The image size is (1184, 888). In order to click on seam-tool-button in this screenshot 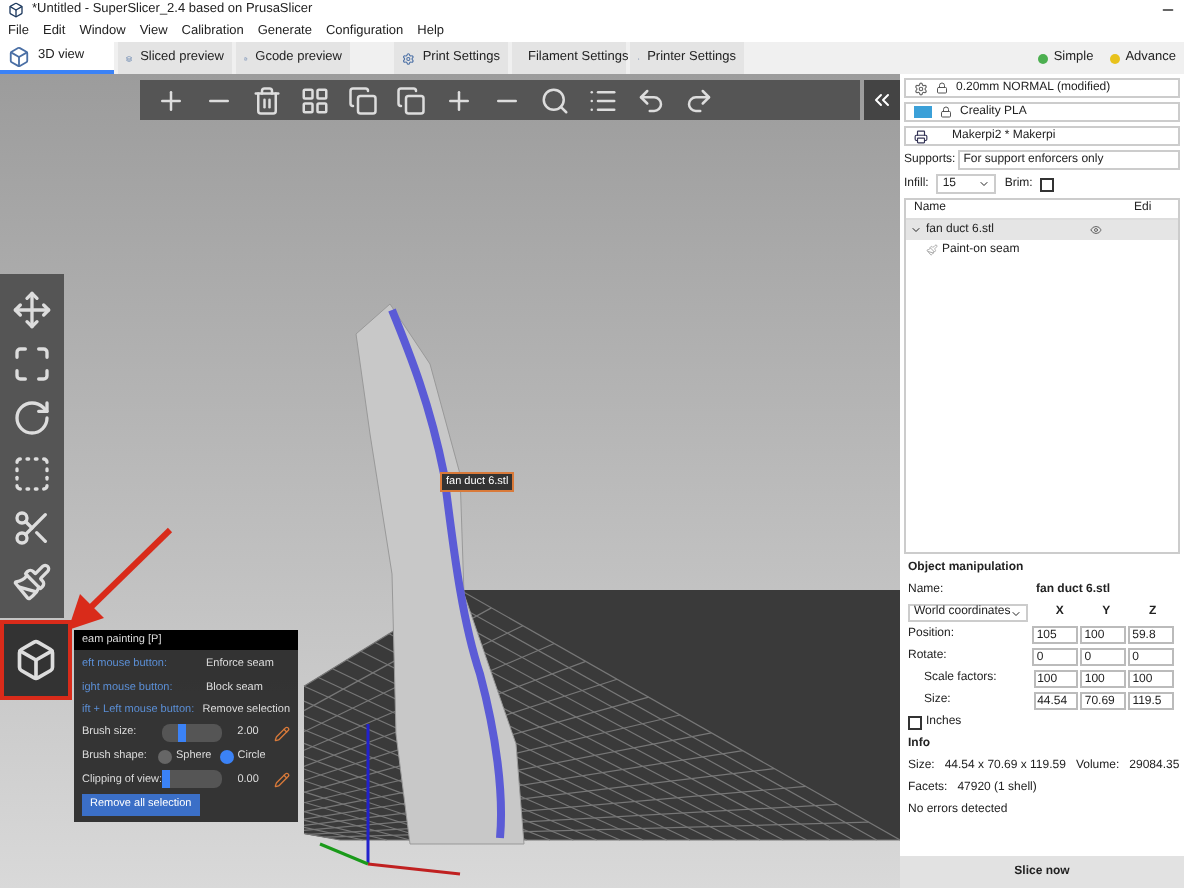, I will do `click(36, 660)`.